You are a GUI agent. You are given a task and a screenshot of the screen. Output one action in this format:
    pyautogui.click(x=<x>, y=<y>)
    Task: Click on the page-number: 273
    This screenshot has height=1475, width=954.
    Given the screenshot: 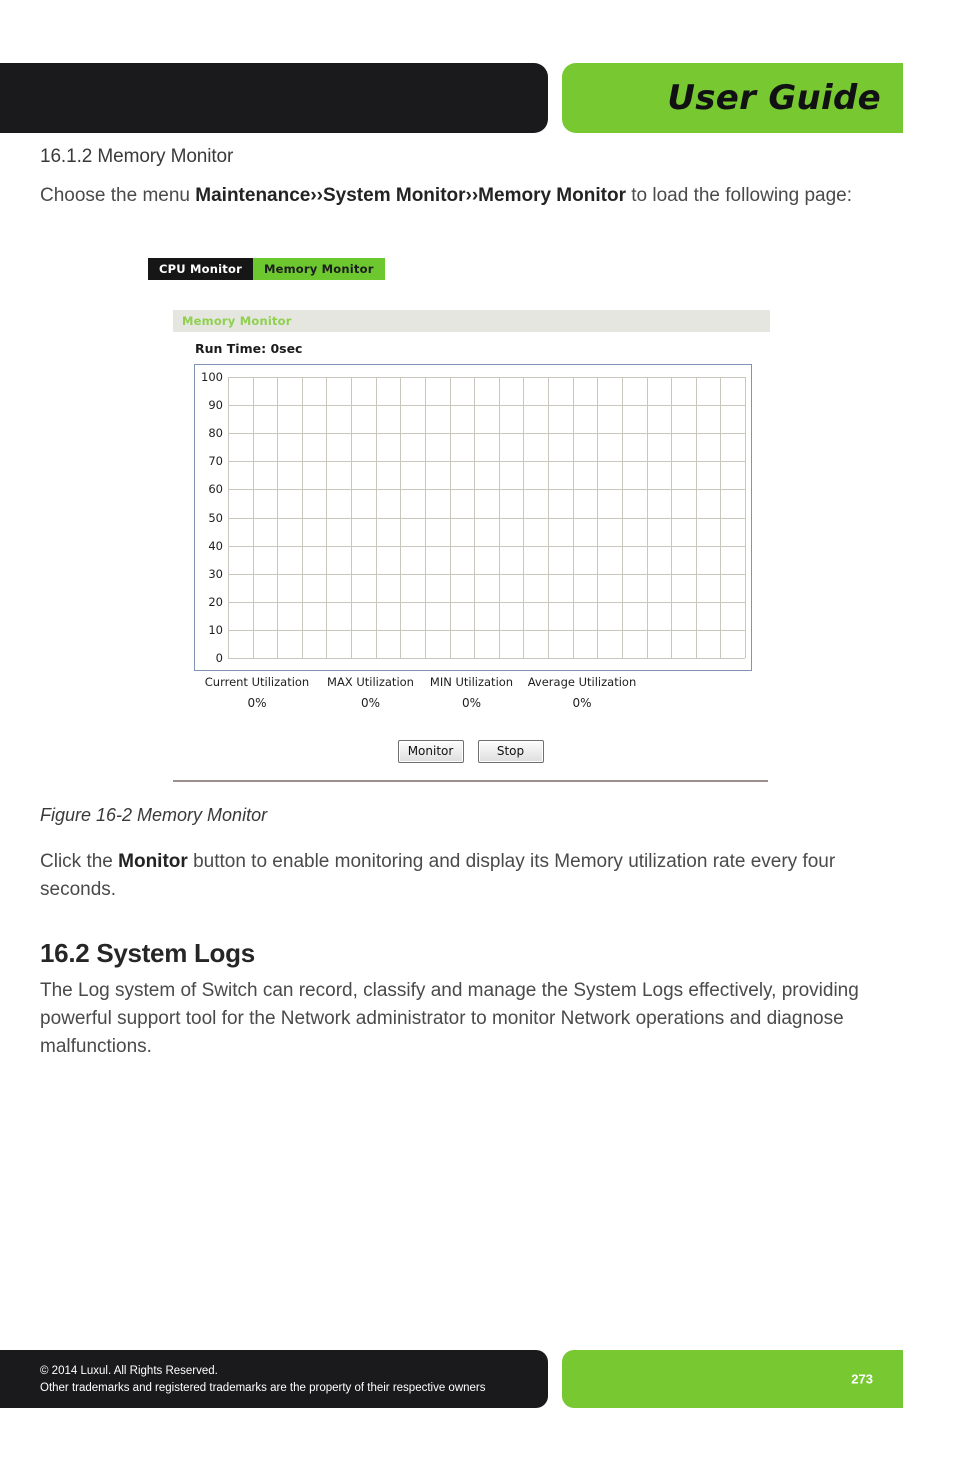 What is the action you would take?
    pyautogui.click(x=862, y=1379)
    